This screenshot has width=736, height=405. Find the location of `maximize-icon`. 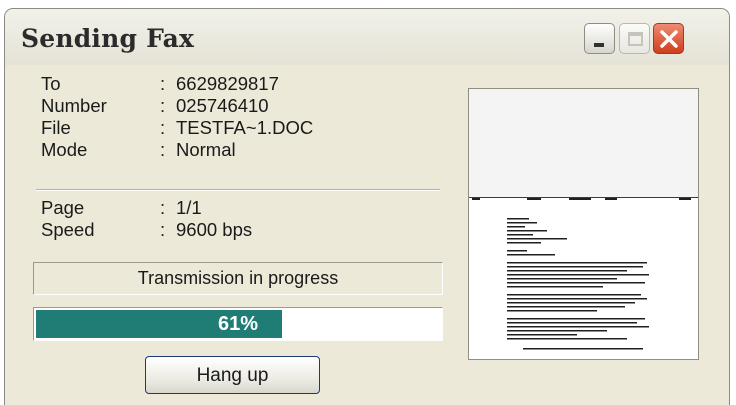

maximize-icon is located at coordinates (635, 39).